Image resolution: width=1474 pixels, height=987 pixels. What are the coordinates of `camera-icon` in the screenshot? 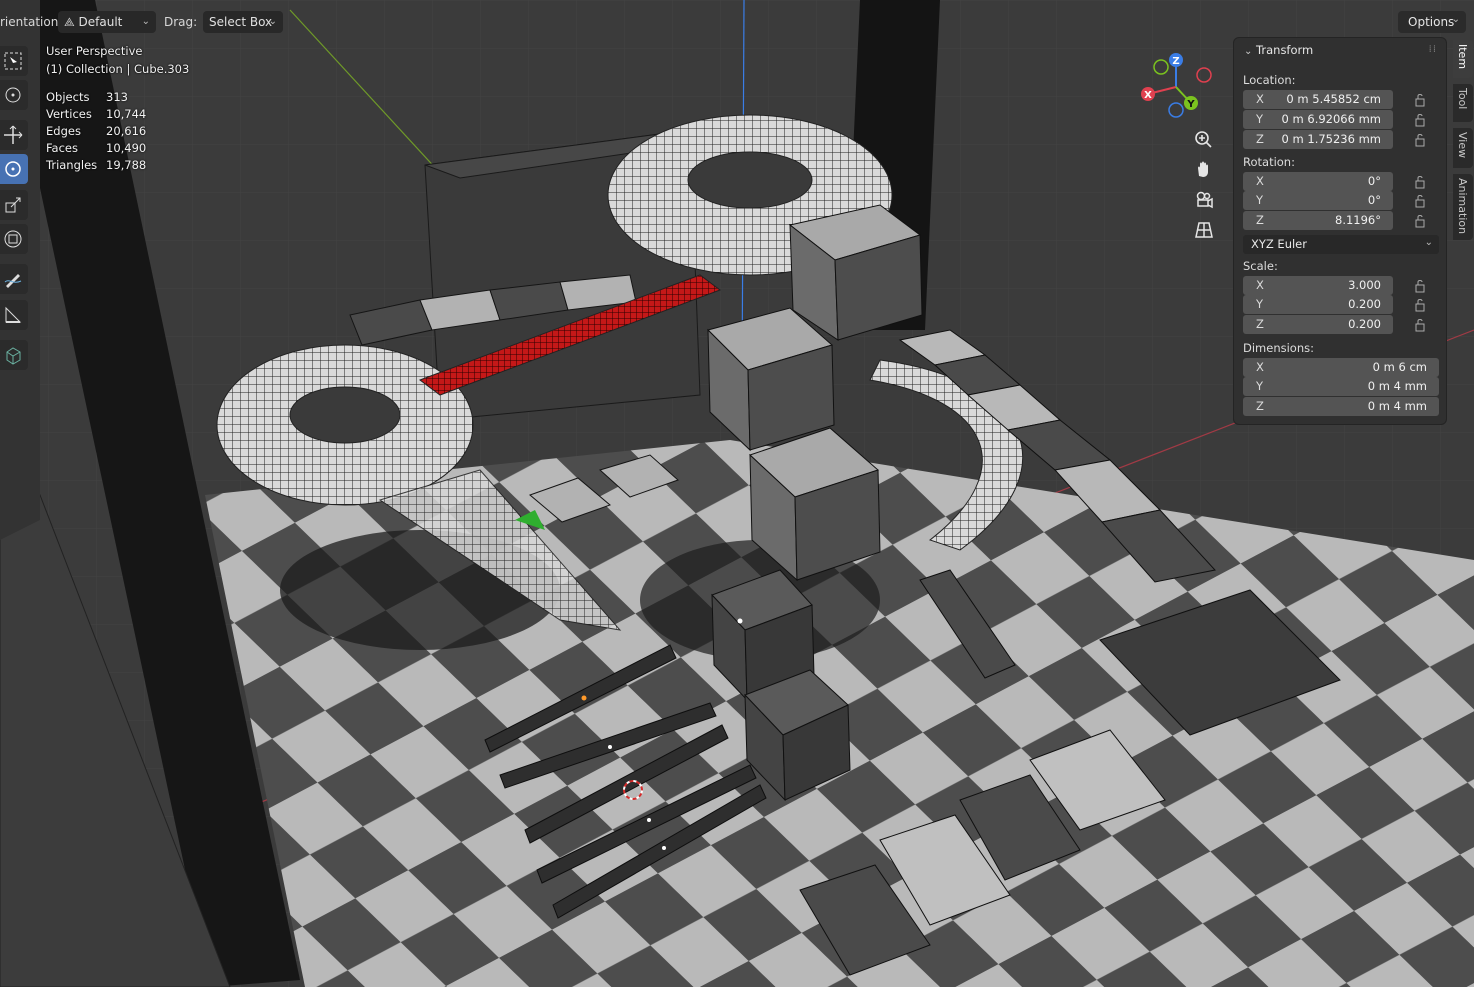 It's located at (1204, 200).